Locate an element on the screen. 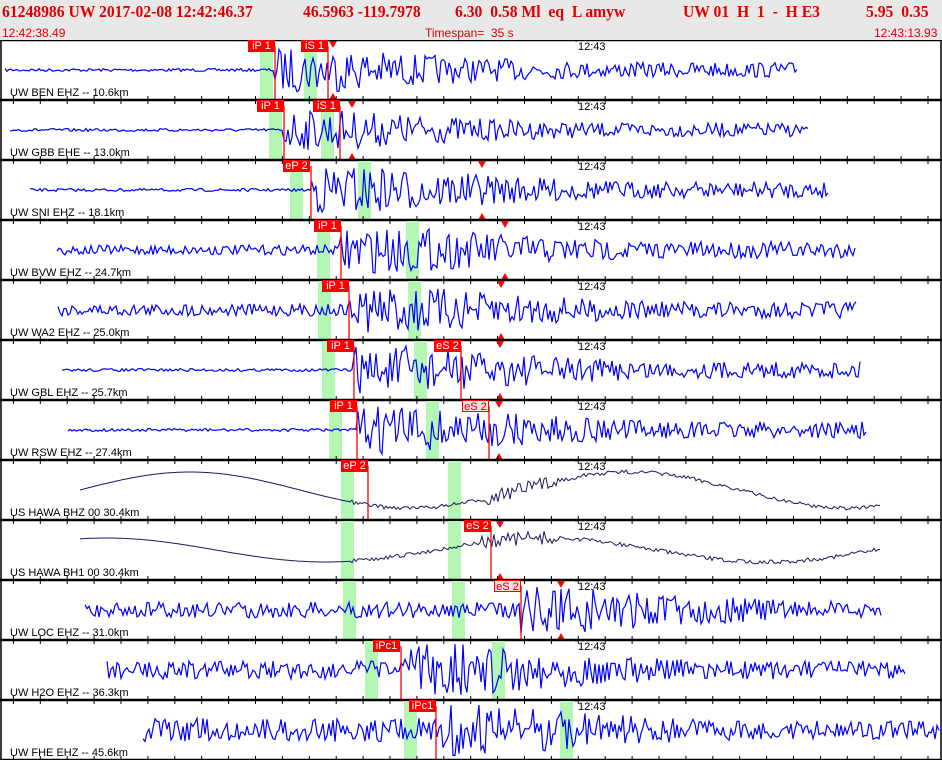  channel-label: UW WA2 EHZ -- 25.0km is located at coordinates (69, 333).